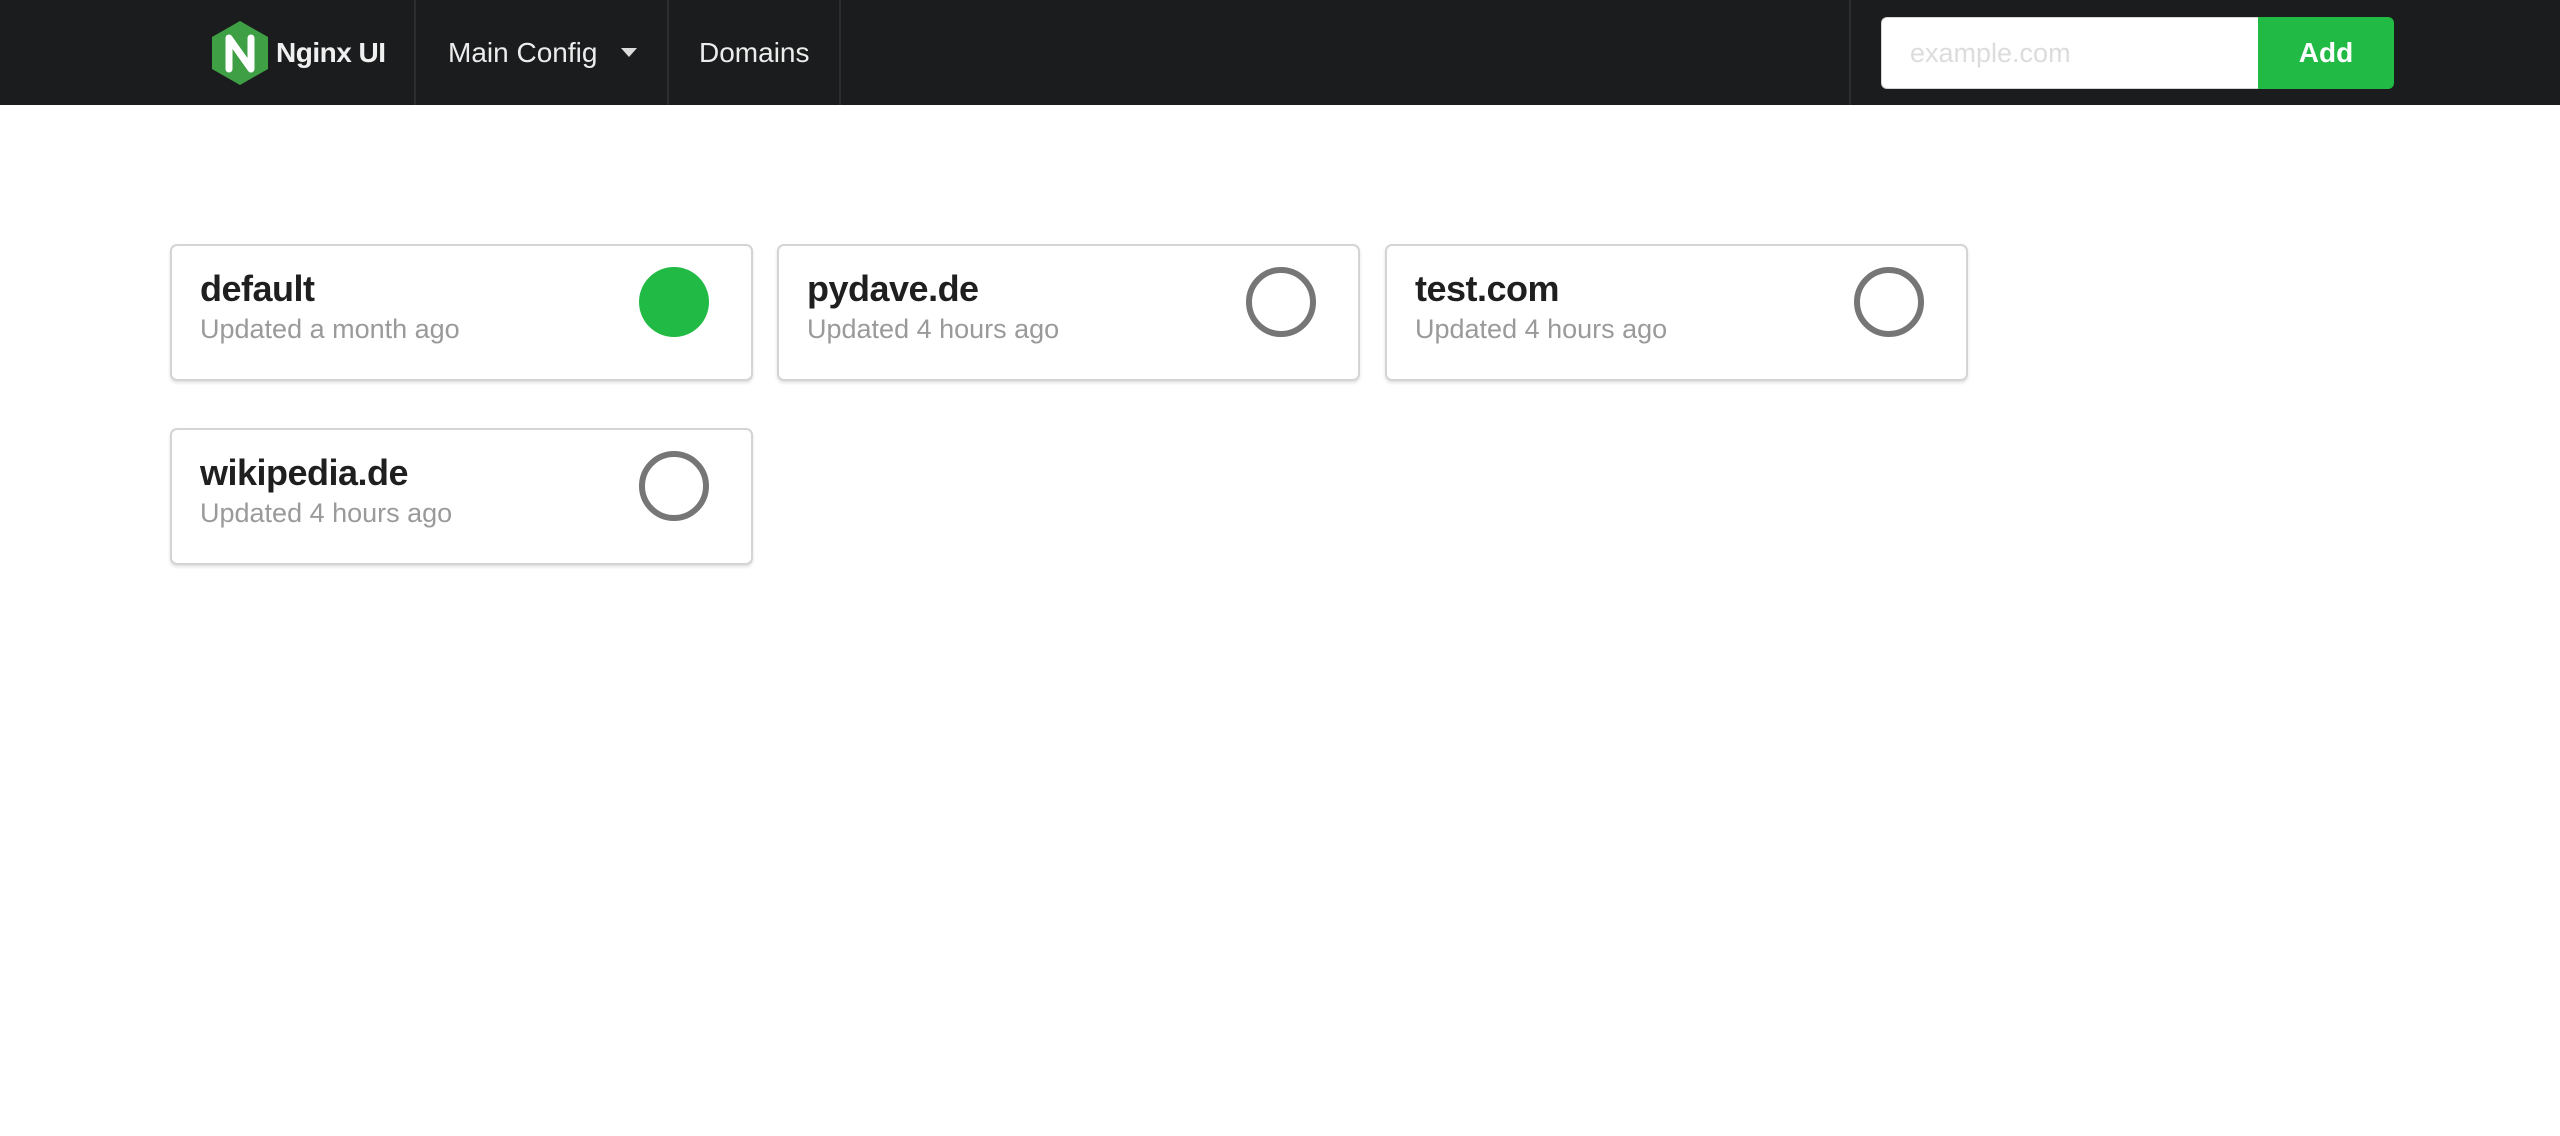 Image resolution: width=2560 pixels, height=1136 pixels. What do you see at coordinates (257, 288) in the screenshot?
I see `domain-name: default` at bounding box center [257, 288].